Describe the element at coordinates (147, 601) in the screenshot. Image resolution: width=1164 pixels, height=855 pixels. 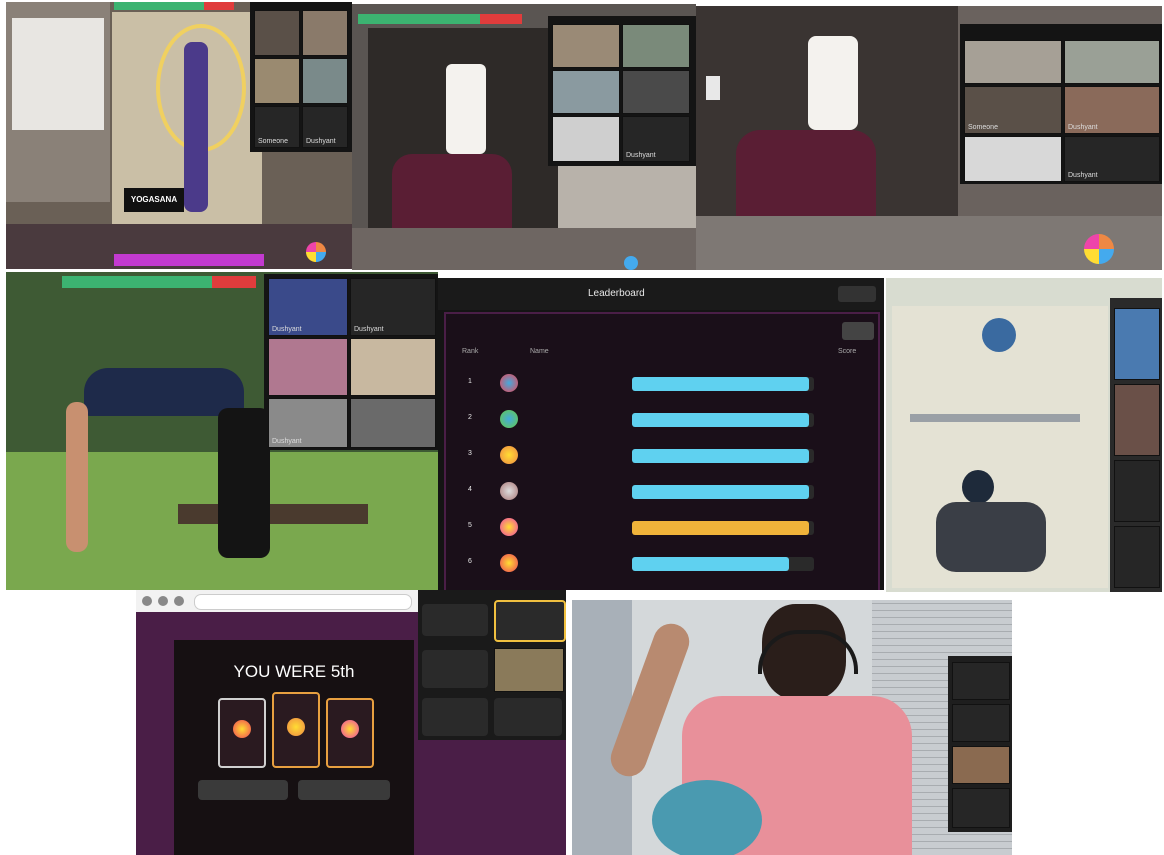
I see `back-icon` at that location.